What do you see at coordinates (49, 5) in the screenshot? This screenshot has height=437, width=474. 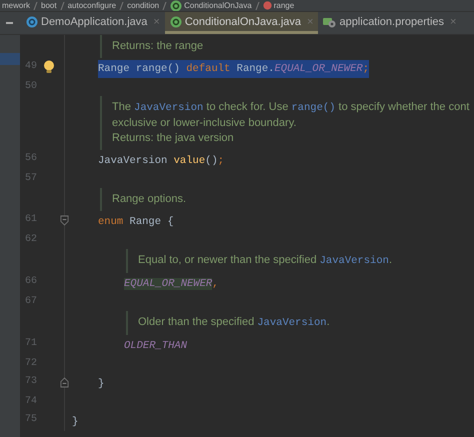 I see `breadcrumb-item: boot` at bounding box center [49, 5].